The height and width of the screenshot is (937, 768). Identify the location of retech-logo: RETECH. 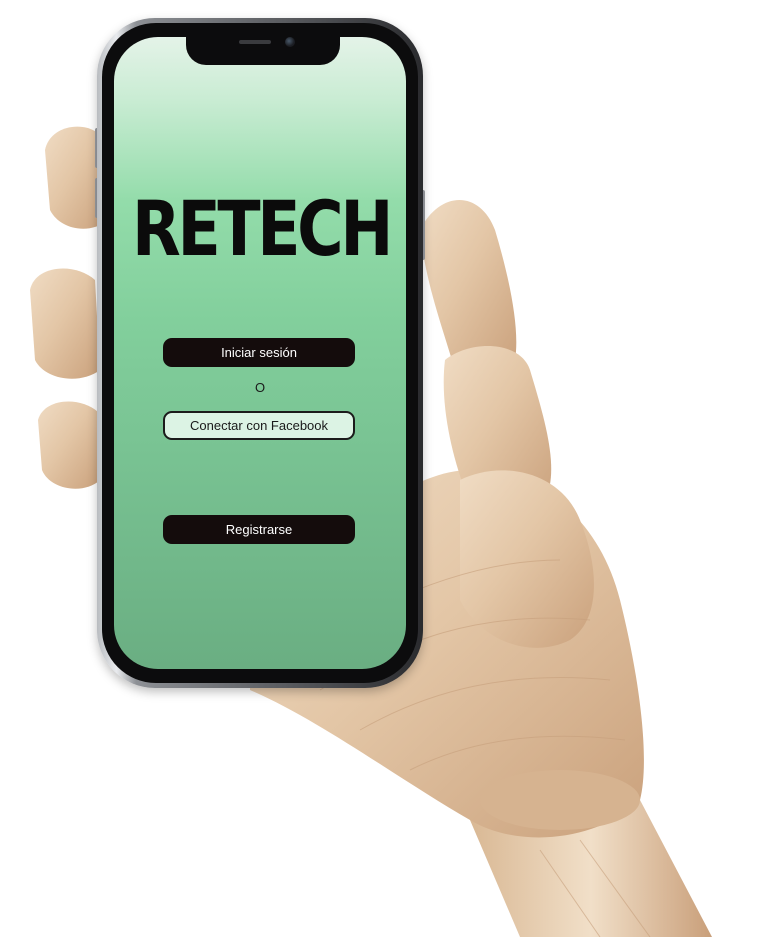
(262, 228).